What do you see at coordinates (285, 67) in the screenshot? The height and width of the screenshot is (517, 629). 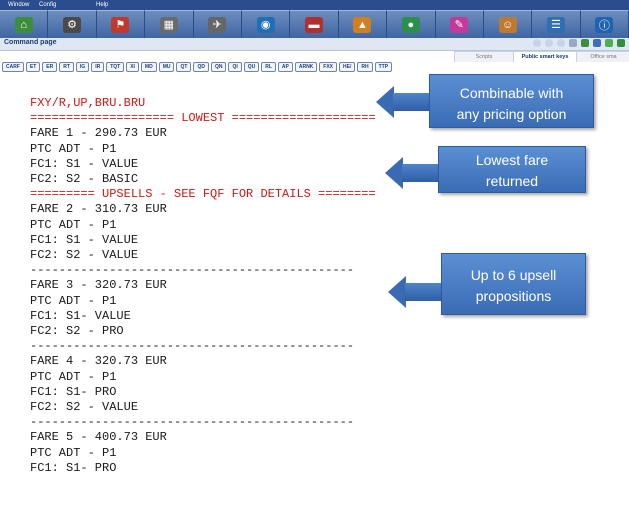 I see `smart-key-button: AP` at bounding box center [285, 67].